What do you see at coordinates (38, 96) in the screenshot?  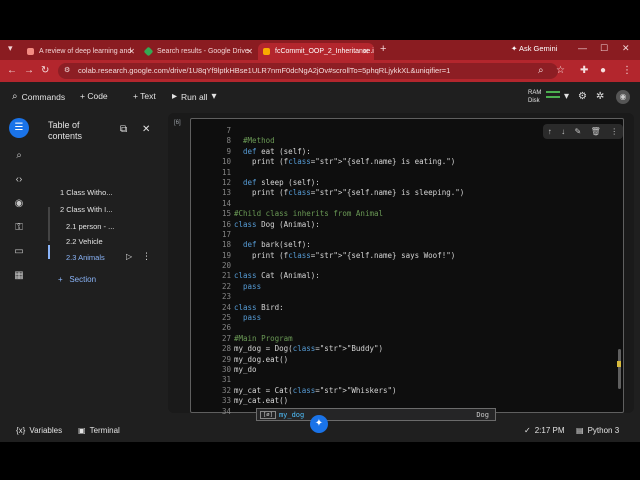 I see `commands-button: ⌕ Commands` at bounding box center [38, 96].